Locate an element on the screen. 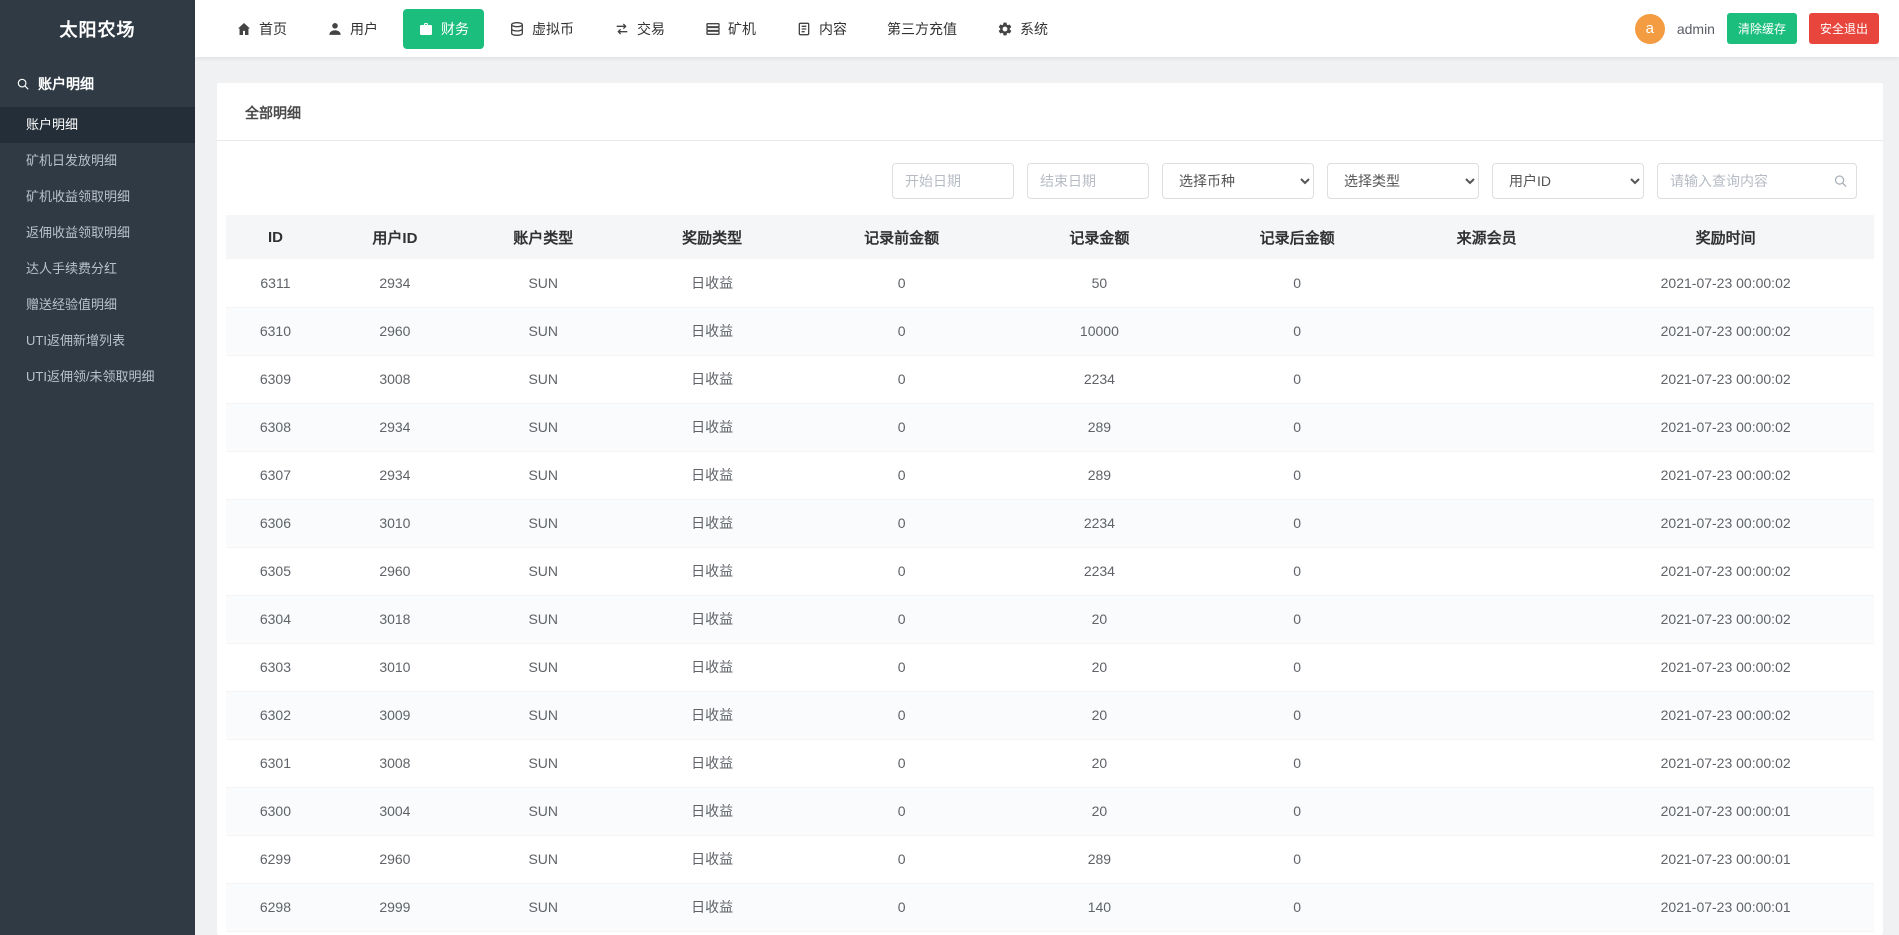 The height and width of the screenshot is (935, 1899). column-header: 记录后金额 is located at coordinates (1297, 237).